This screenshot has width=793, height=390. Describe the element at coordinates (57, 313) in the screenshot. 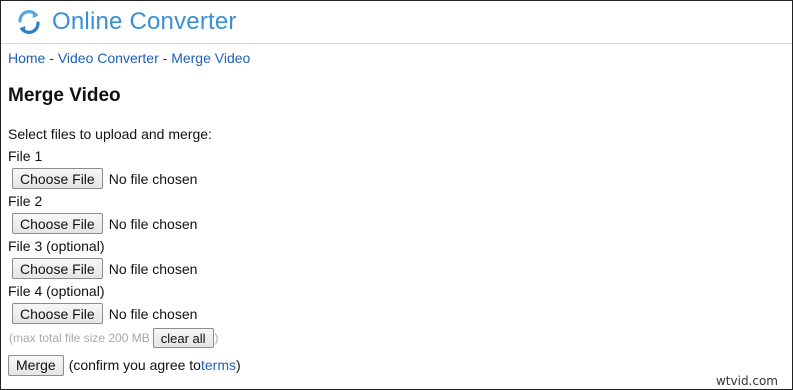

I see `file-4-choose-button: Choose File` at that location.